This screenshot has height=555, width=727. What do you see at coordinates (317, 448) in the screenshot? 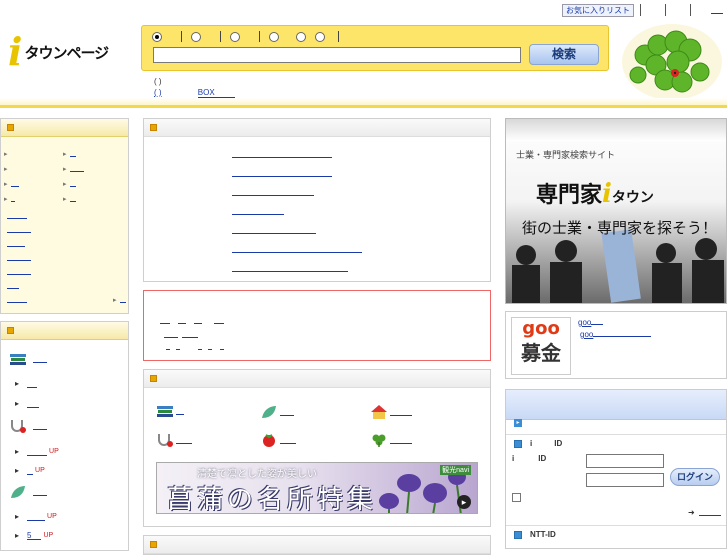
I see `feature-panel: 清楚で凛とした姿が美しい 菖蒲の名所特集 観光navi ▸` at bounding box center [317, 448].